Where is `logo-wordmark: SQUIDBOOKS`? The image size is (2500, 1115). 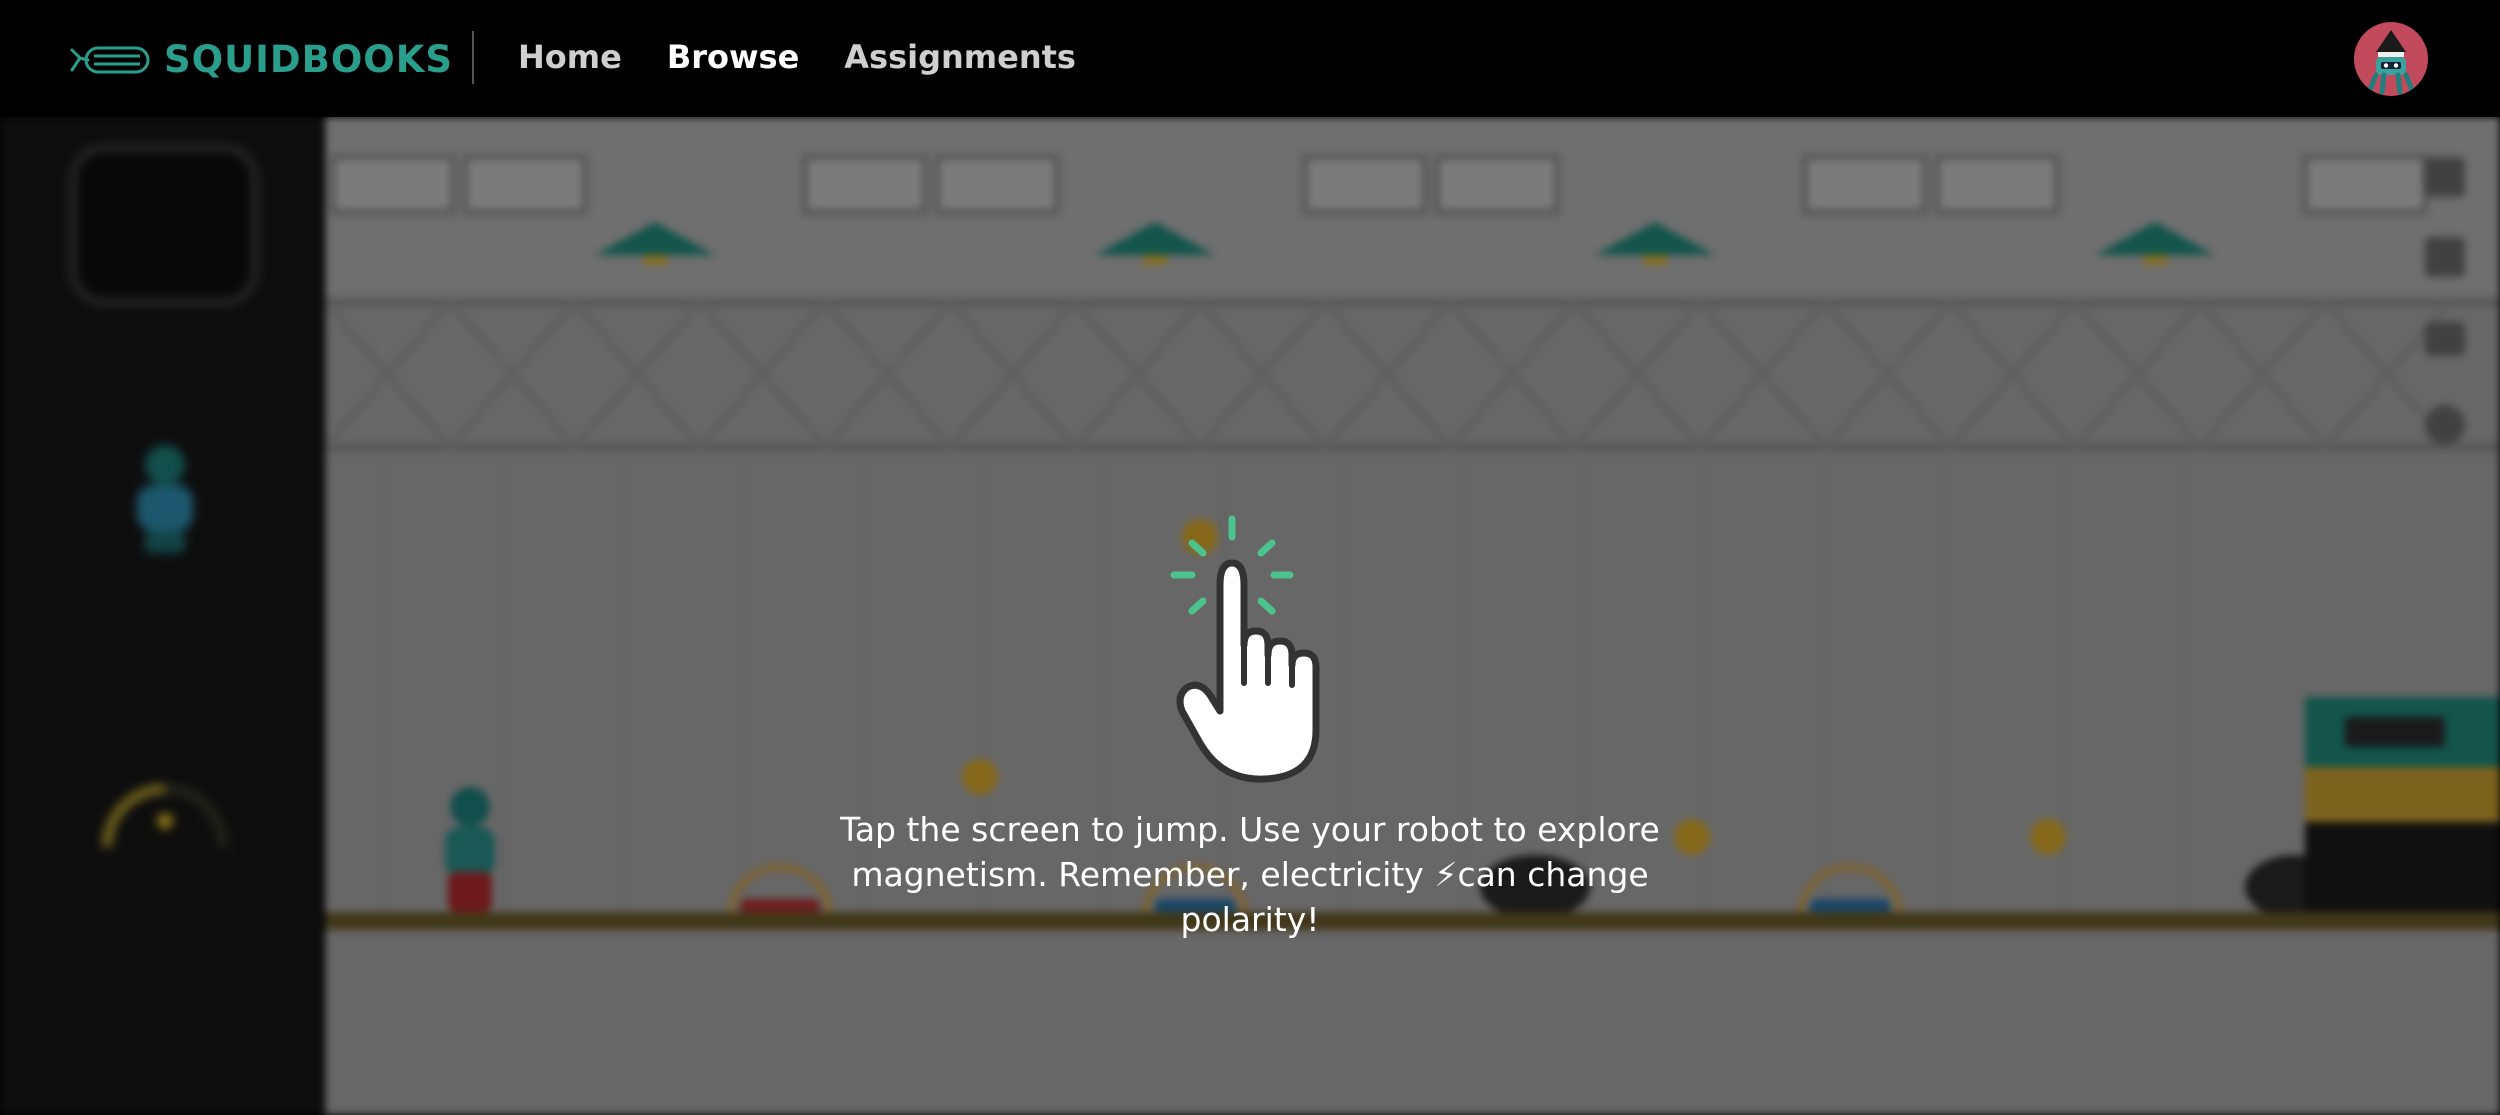
logo-wordmark: SQUIDBOOKS is located at coordinates (309, 59).